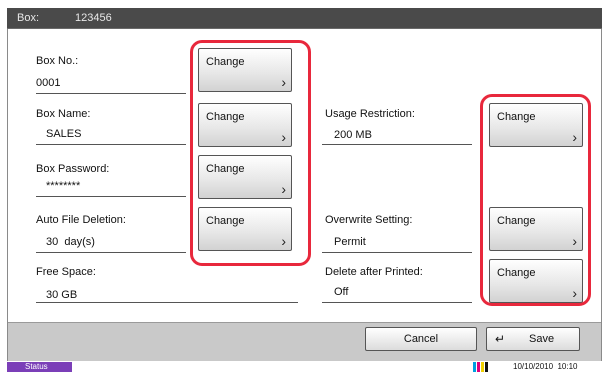 The width and height of the screenshot is (608, 372). I want to click on auto-file-deletion-label: Auto File Deletion:, so click(81, 220).